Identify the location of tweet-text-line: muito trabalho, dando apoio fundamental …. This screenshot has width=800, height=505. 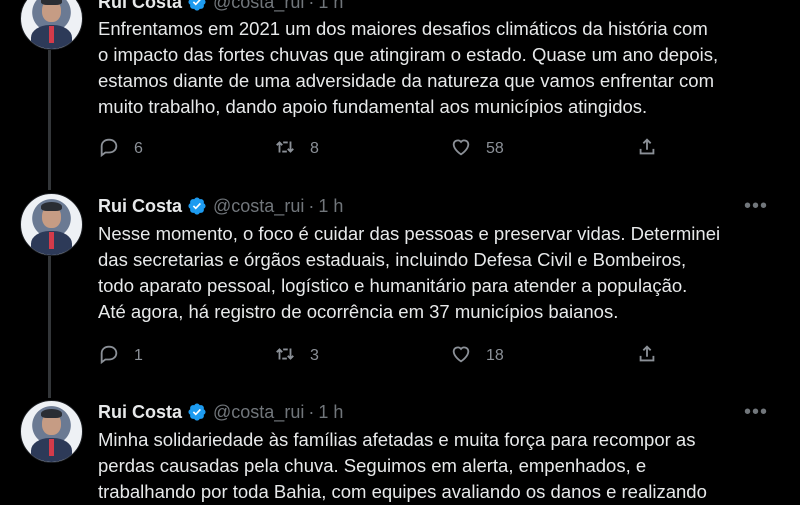
(373, 106).